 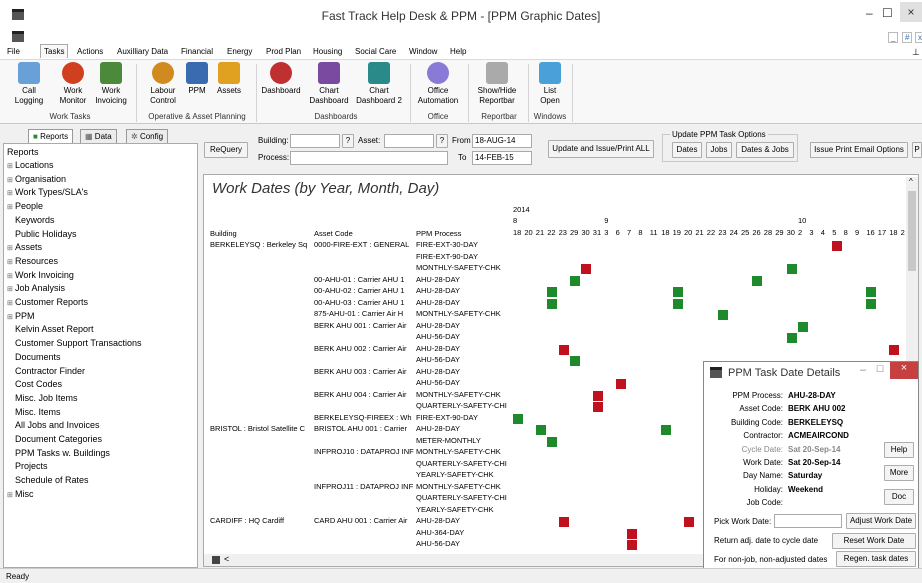 What do you see at coordinates (36, 288) in the screenshot?
I see `tree-item: ⊞ Job Analysis` at bounding box center [36, 288].